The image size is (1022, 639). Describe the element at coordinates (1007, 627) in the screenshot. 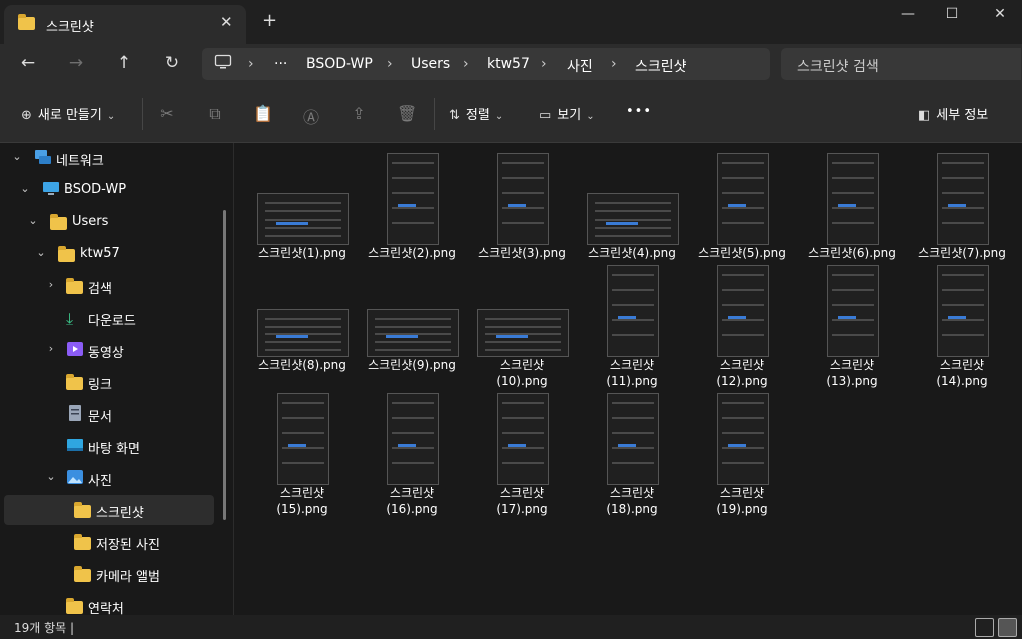

I see `large-icons-view-button` at that location.